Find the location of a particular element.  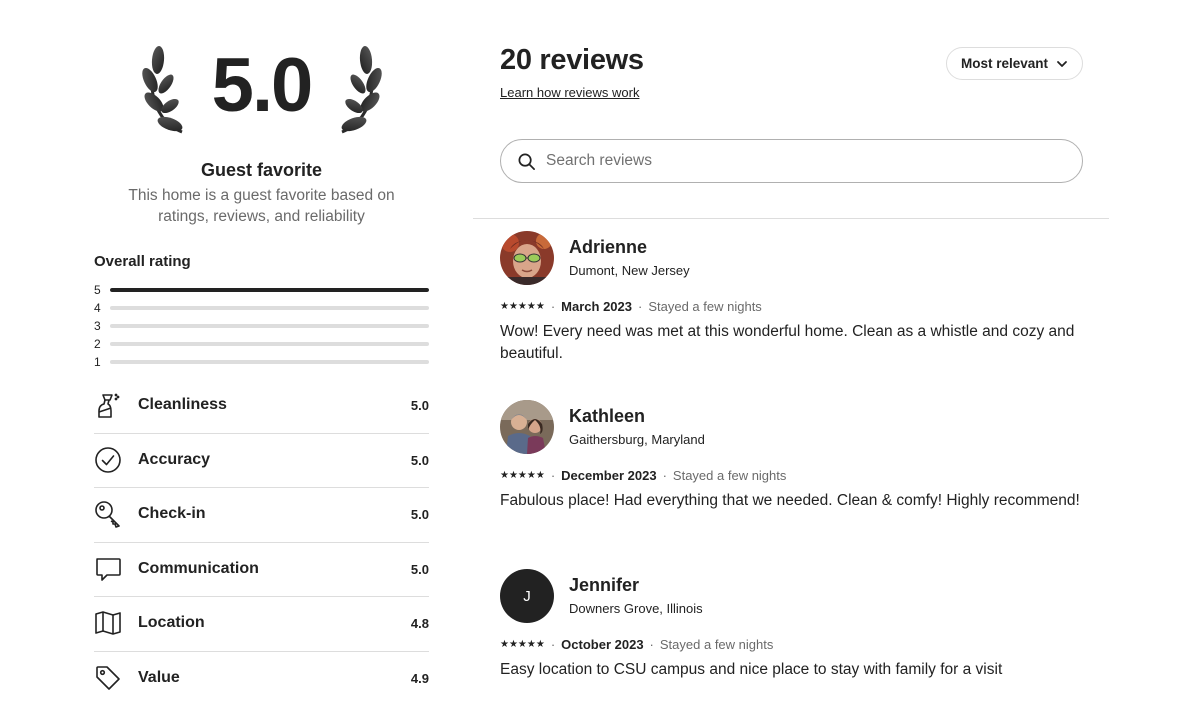

rating-bar-row: 3 is located at coordinates (261, 327).